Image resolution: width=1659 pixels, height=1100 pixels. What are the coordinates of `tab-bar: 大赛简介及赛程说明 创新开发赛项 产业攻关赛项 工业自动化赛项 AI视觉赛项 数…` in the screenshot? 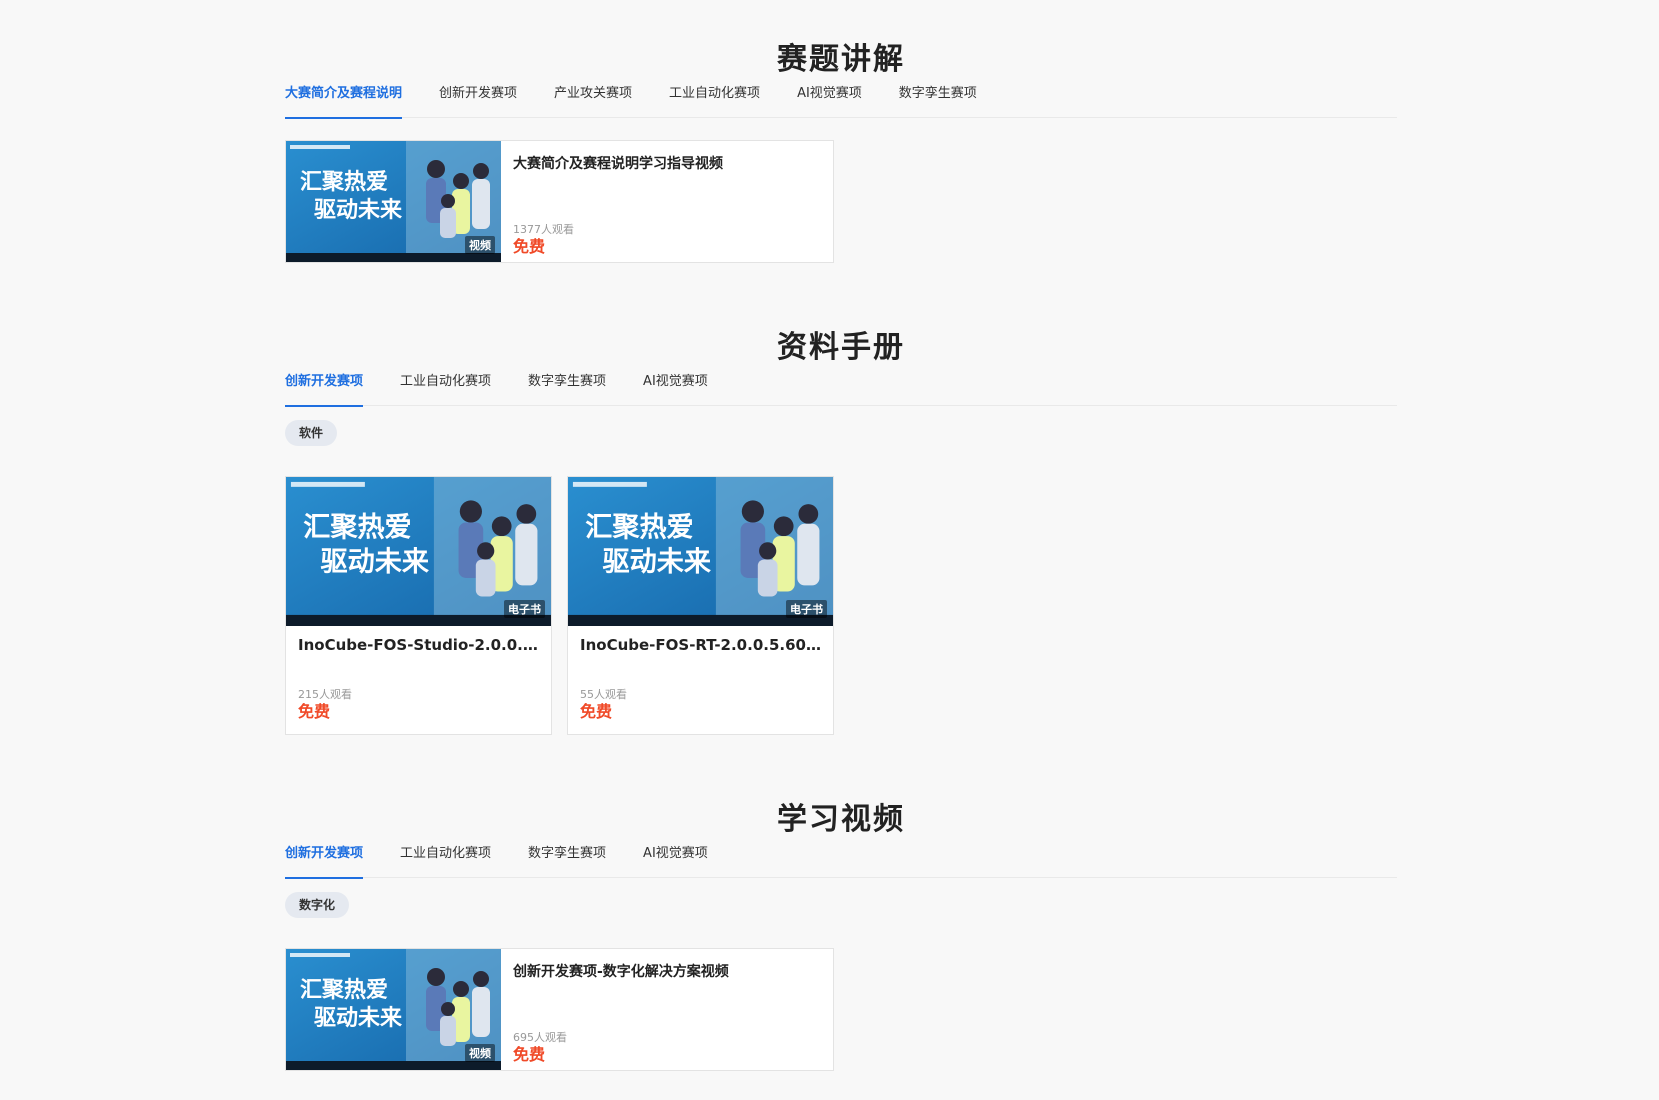 It's located at (841, 98).